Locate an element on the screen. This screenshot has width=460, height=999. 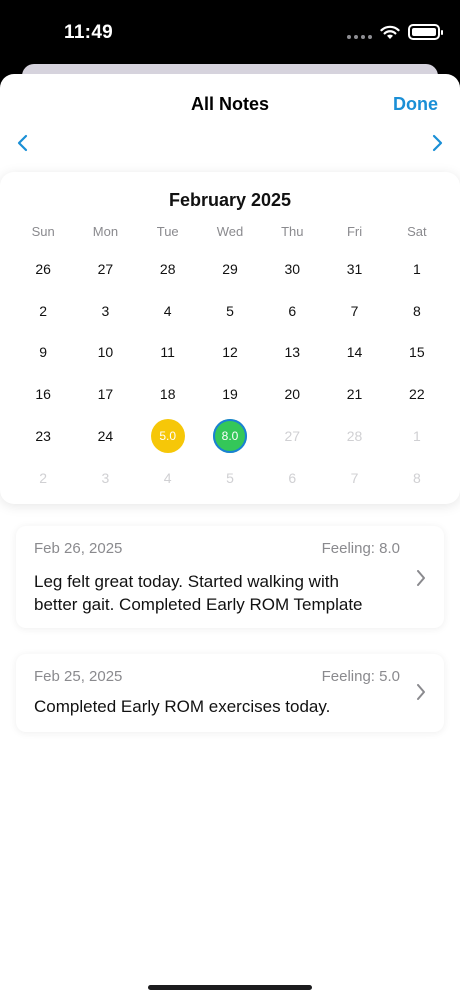
calendar-day: 13 is located at coordinates (292, 353).